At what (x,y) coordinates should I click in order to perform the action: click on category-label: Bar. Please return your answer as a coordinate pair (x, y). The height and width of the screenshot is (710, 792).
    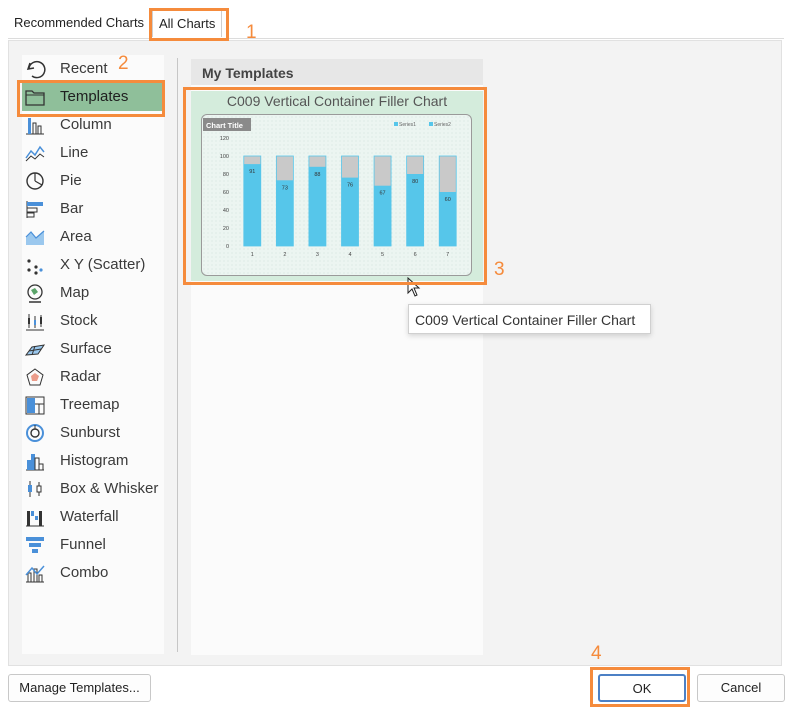
    Looking at the image, I should click on (72, 208).